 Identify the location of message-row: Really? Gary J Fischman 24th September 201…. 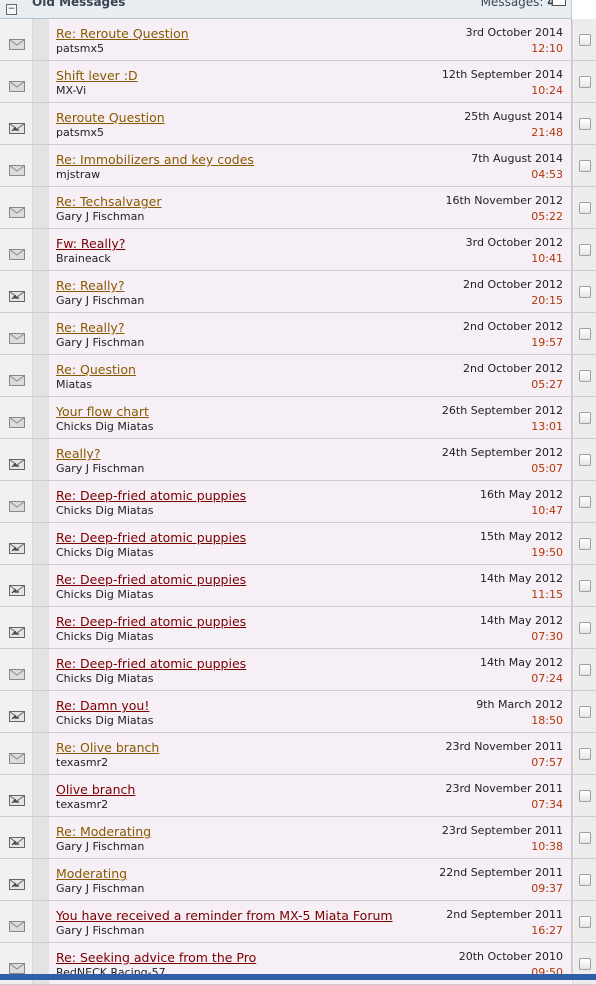
(298, 460).